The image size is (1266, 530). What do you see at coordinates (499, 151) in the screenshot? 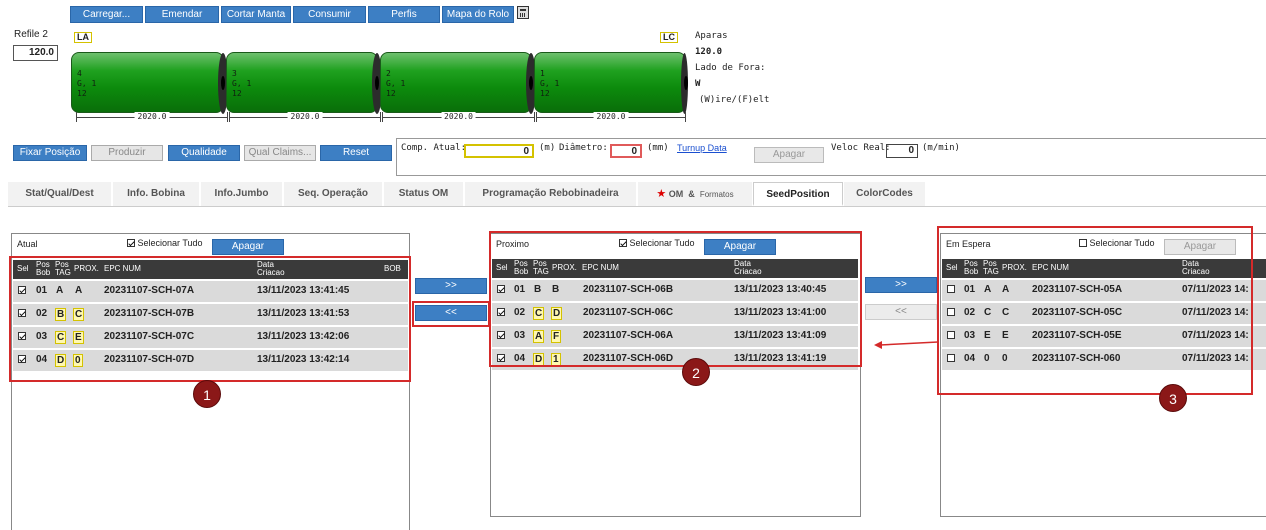
I see `comp-atual-field: 0` at bounding box center [499, 151].